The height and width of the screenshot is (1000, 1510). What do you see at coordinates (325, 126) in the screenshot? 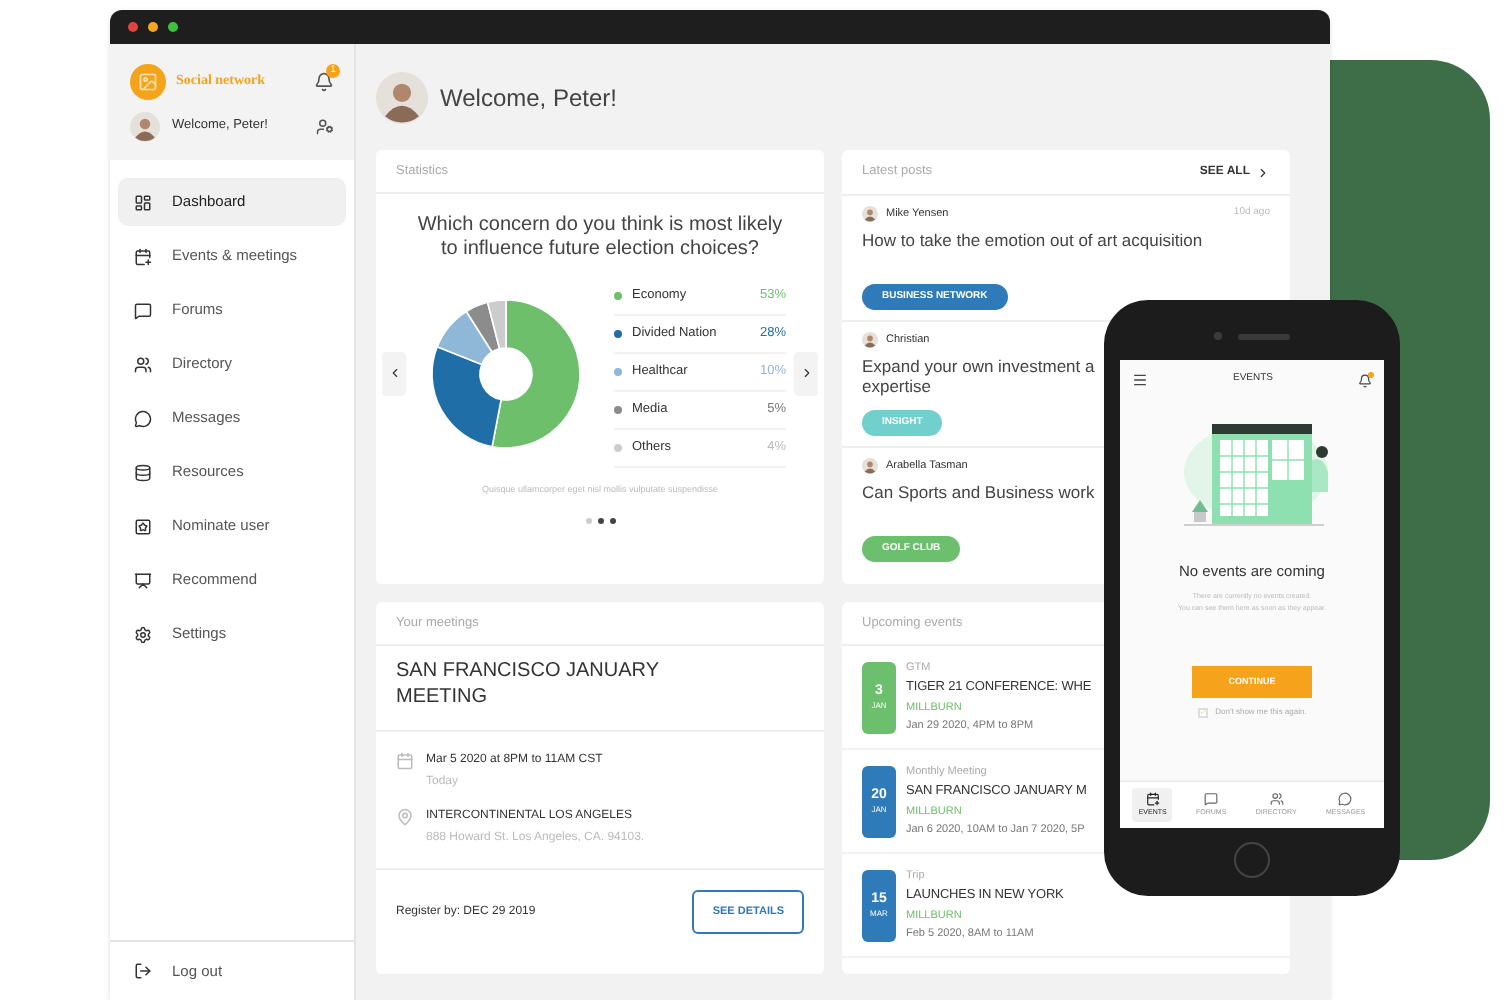
I see `user-settings-icon` at bounding box center [325, 126].